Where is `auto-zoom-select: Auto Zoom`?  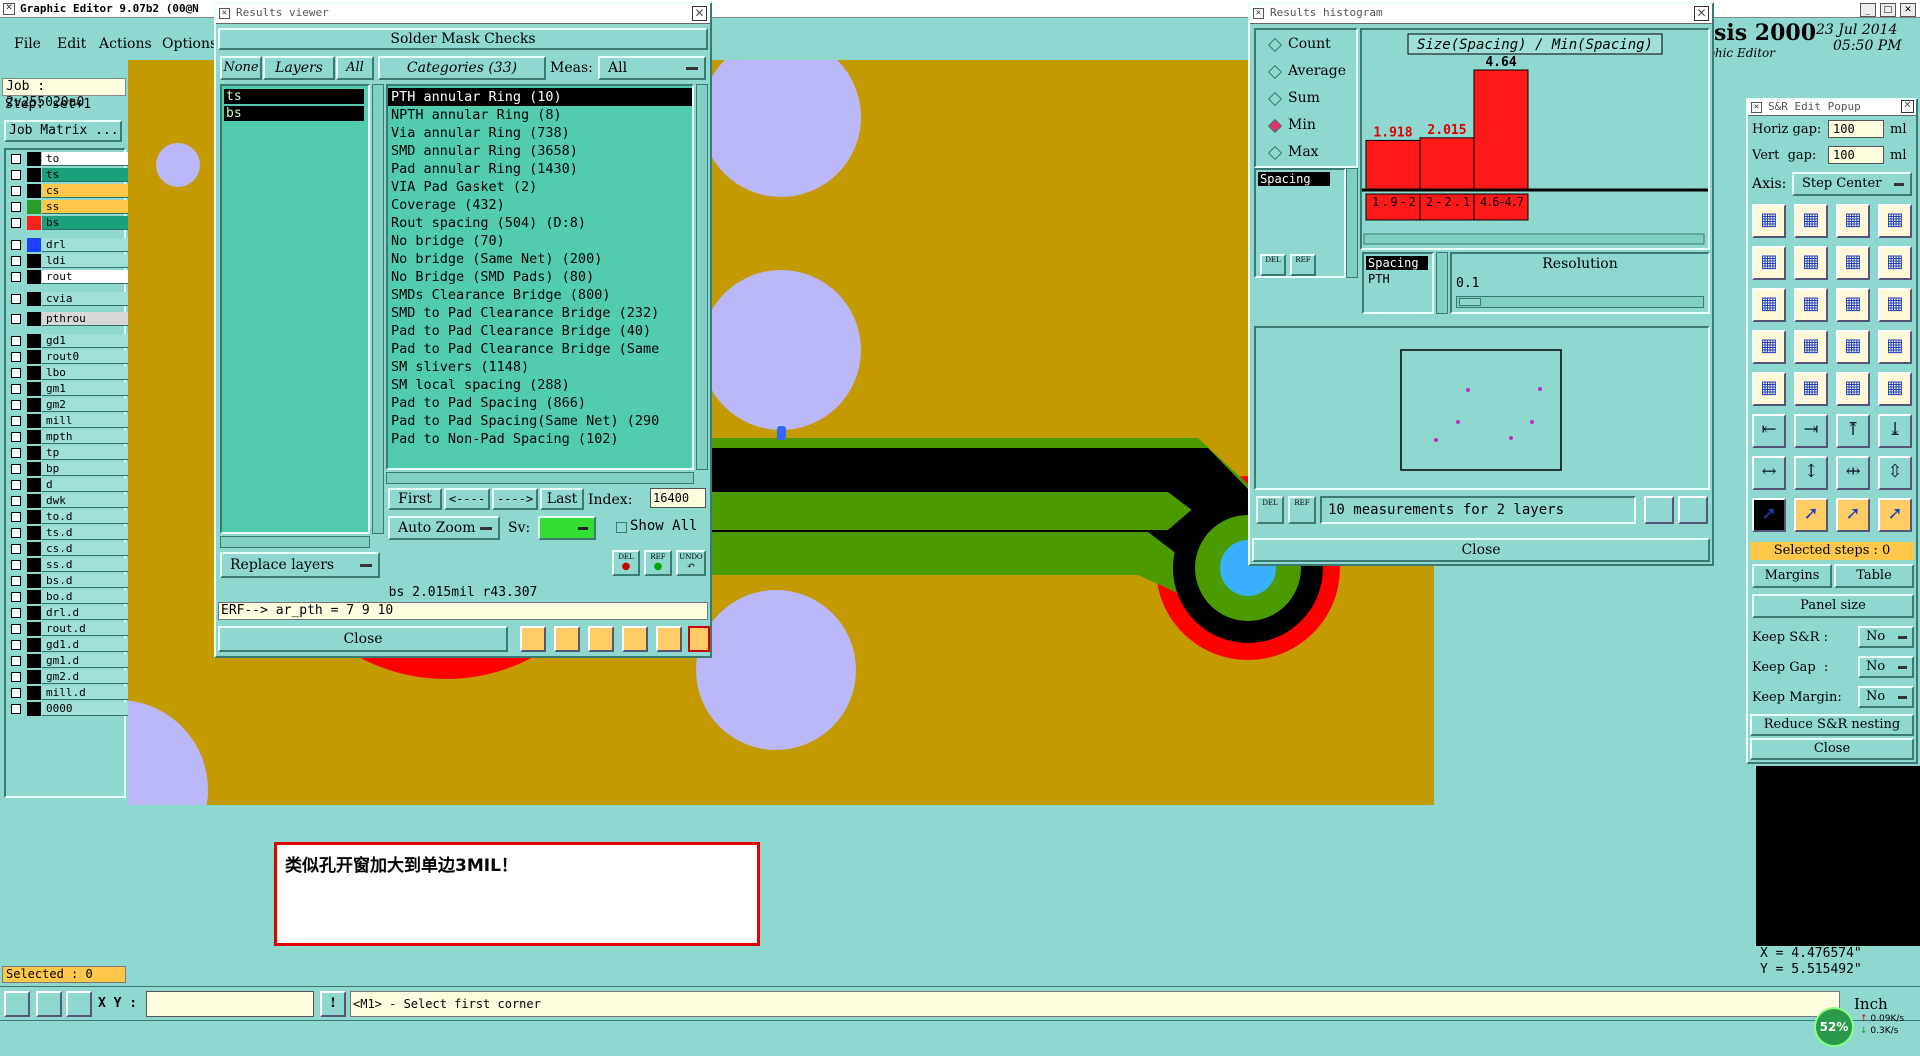 auto-zoom-select: Auto Zoom is located at coordinates (444, 528).